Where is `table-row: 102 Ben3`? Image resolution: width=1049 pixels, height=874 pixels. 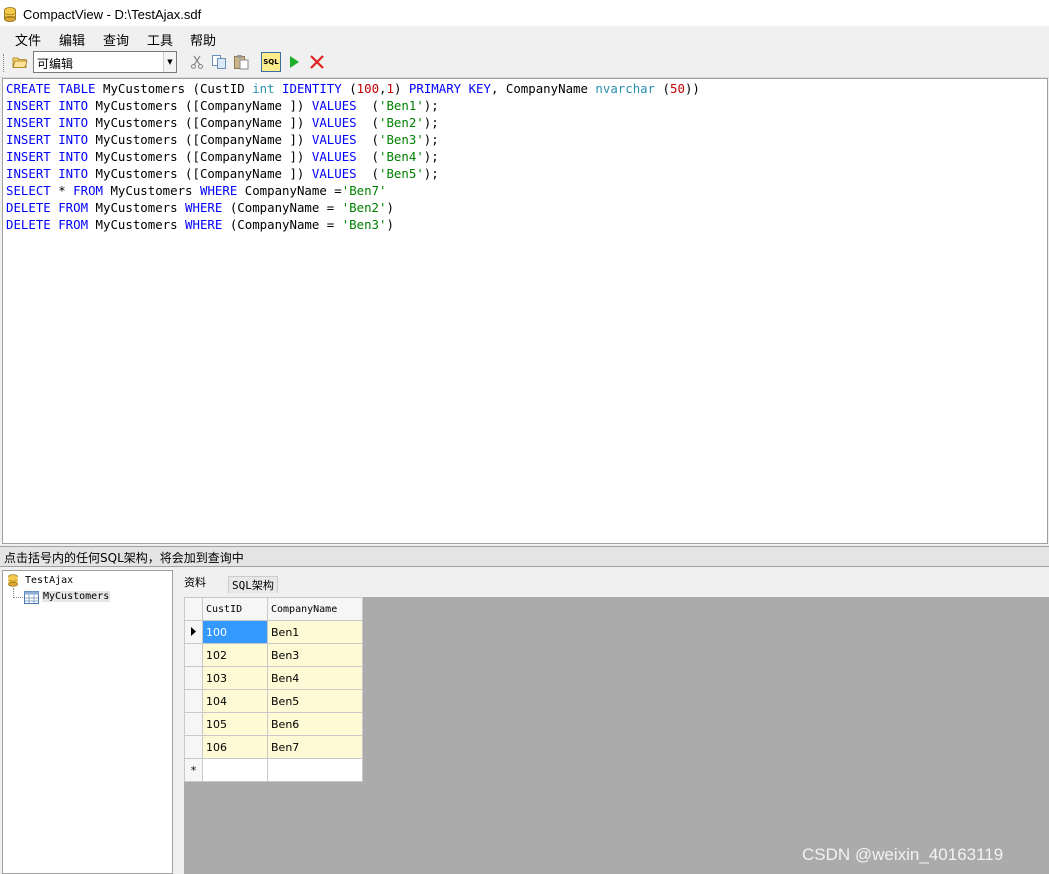
table-row: 102 Ben3 is located at coordinates (273, 655).